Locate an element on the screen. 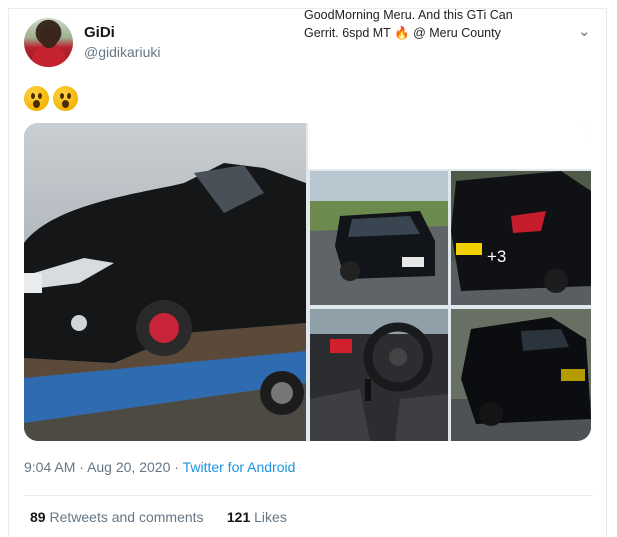 The height and width of the screenshot is (537, 617). user-handle: @gidikariuki is located at coordinates (122, 52).